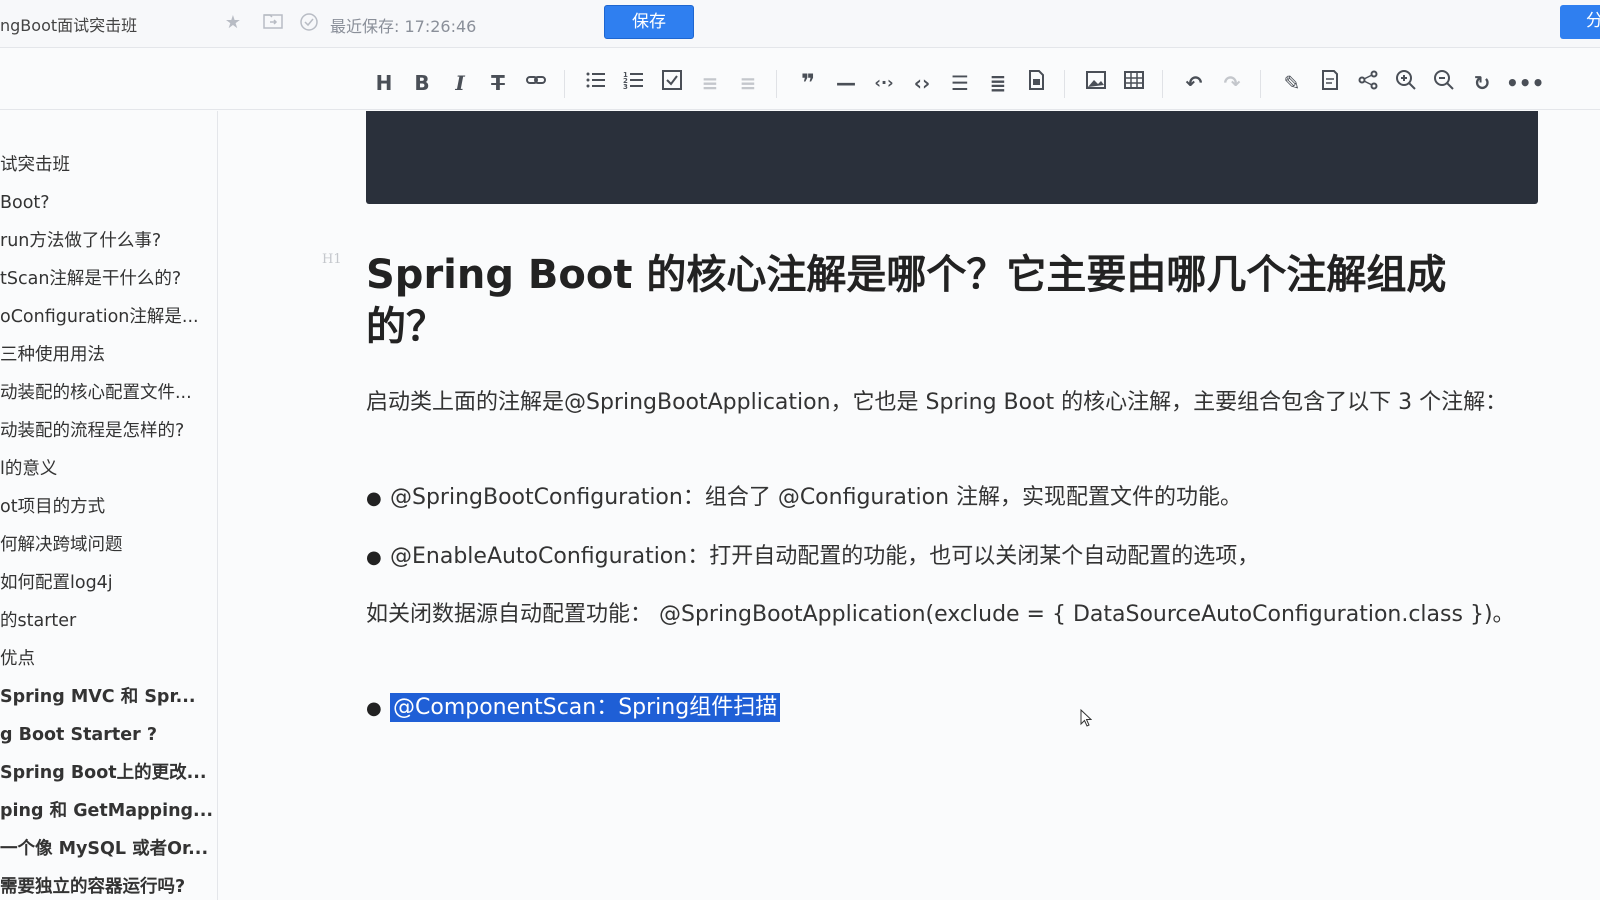 The image size is (1600, 900). What do you see at coordinates (585, 707) in the screenshot?
I see `selected-text: @ComponentScan：Spring组件扫描` at bounding box center [585, 707].